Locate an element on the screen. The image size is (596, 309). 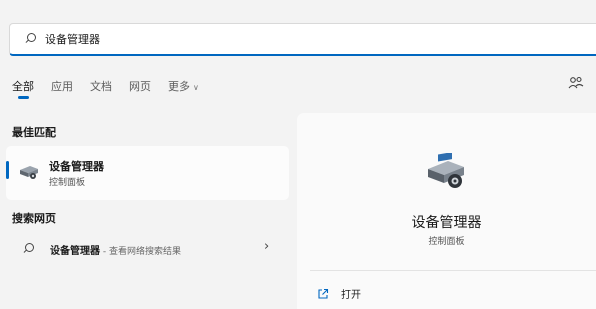
tab-more: 更多 ∨ is located at coordinates (183, 86).